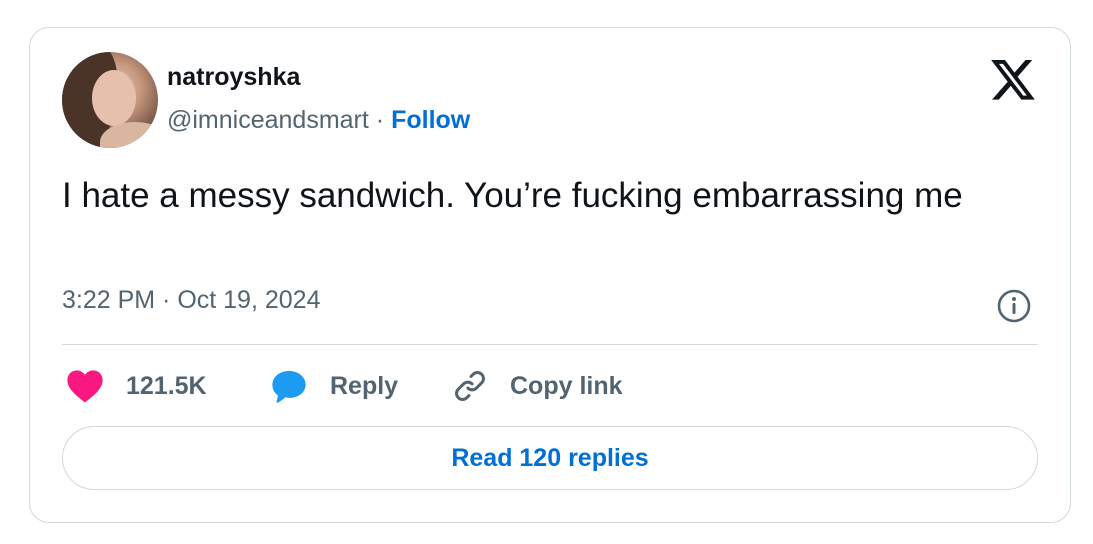 The height and width of the screenshot is (544, 1093). I want to click on author-display-name: natroyshka, so click(233, 77).